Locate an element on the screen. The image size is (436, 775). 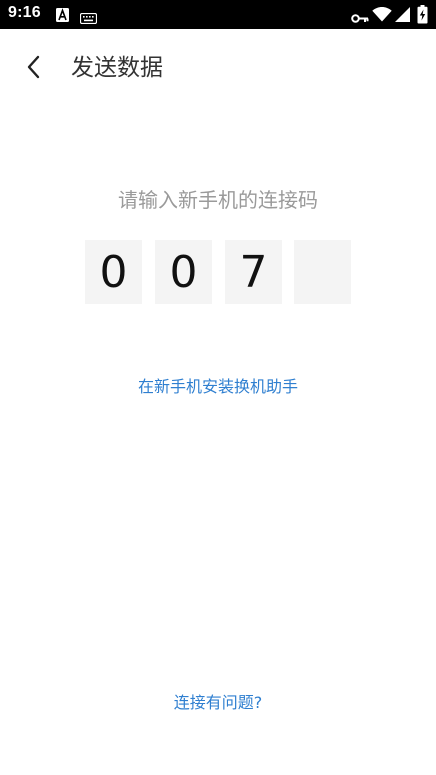
code-digit-box-3: 7 is located at coordinates (253, 272).